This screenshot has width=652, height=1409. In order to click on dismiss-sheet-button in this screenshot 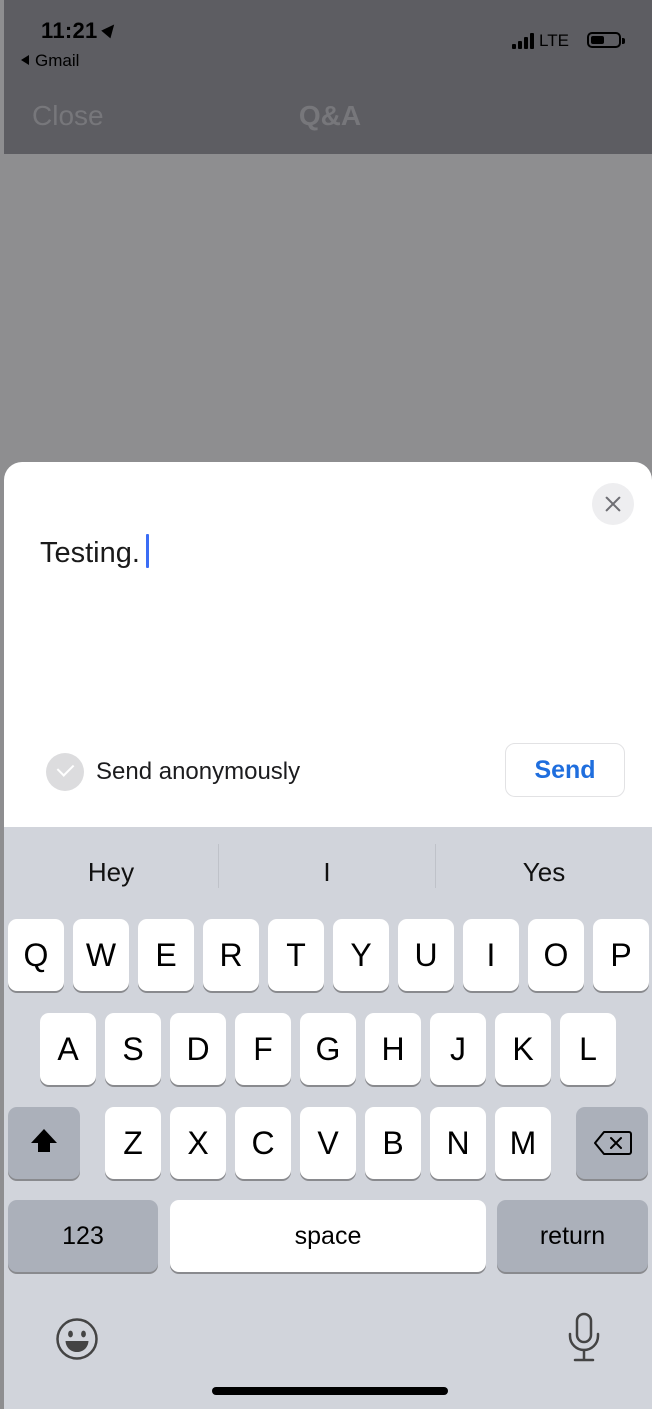, I will do `click(613, 504)`.